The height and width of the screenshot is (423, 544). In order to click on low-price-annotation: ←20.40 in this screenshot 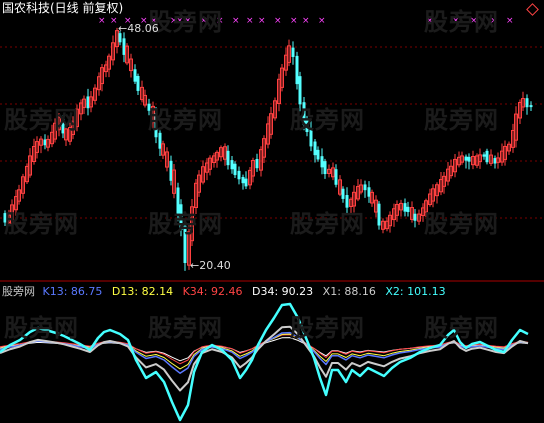, I will do `click(210, 265)`.